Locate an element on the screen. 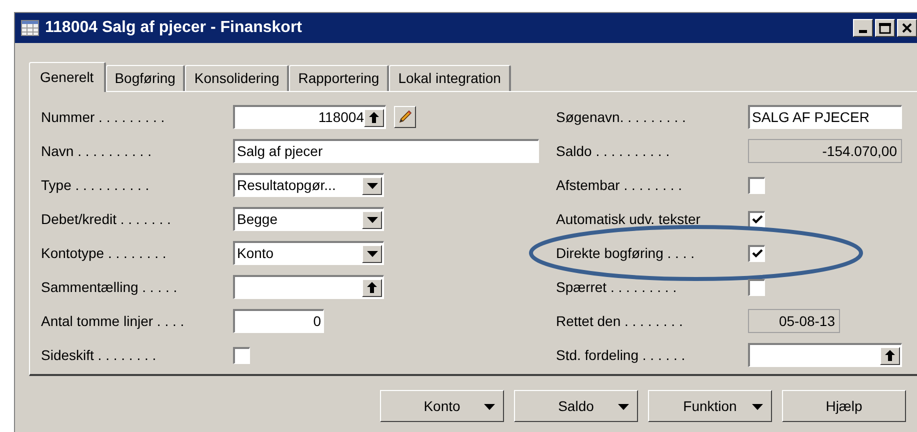 The width and height of the screenshot is (917, 432). field-label: Afstembar . . . . . . . . is located at coordinates (620, 185).